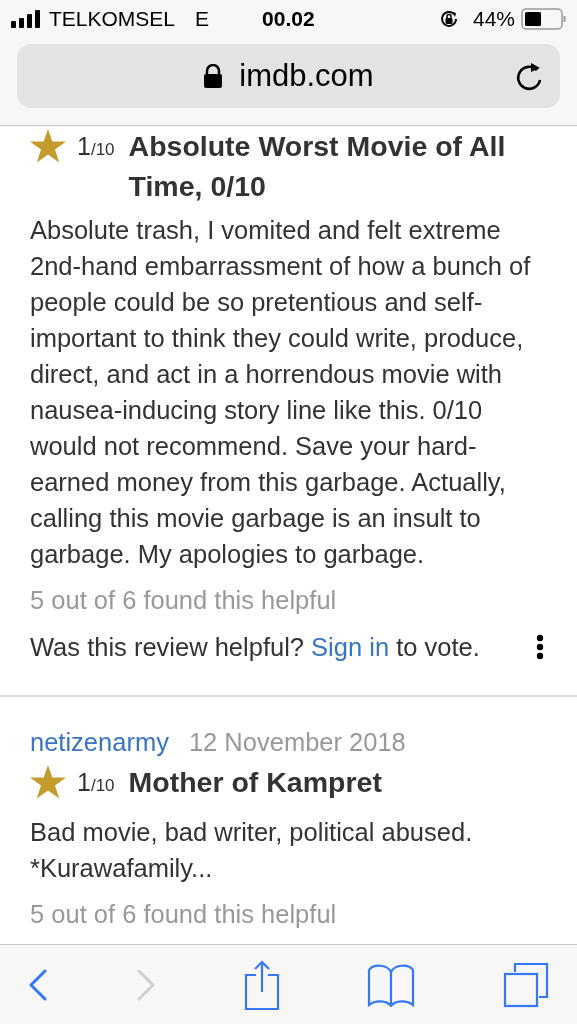 This screenshot has height=1024, width=577. I want to click on network-type: E, so click(202, 19).